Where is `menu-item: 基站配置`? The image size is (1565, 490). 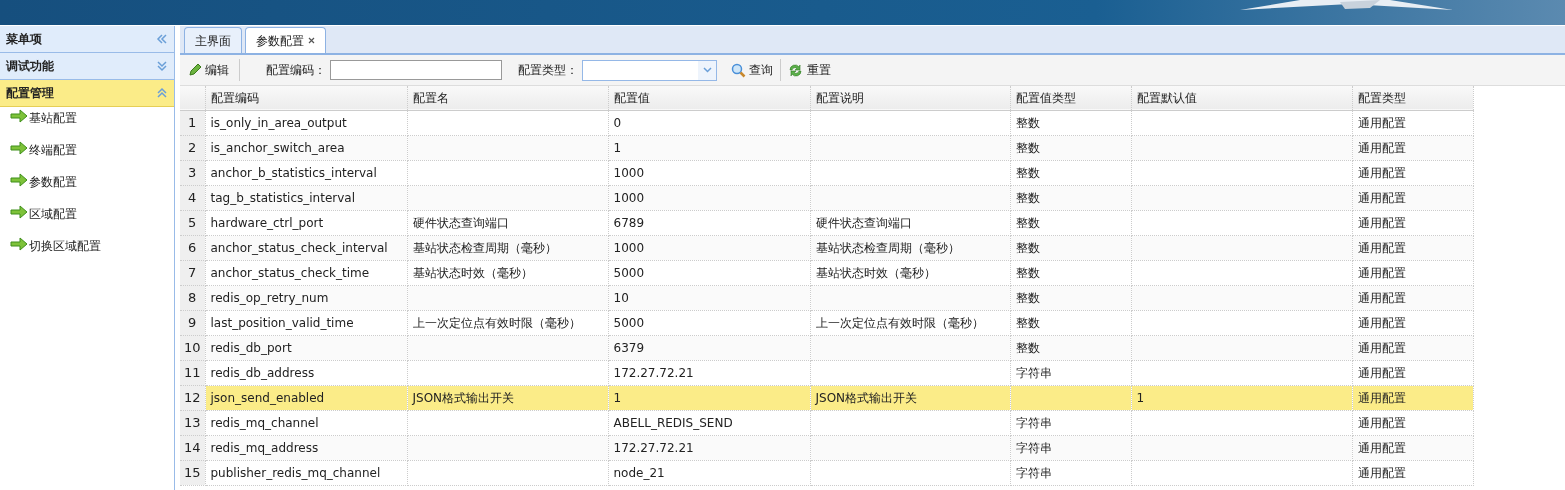 menu-item: 基站配置 is located at coordinates (53, 118).